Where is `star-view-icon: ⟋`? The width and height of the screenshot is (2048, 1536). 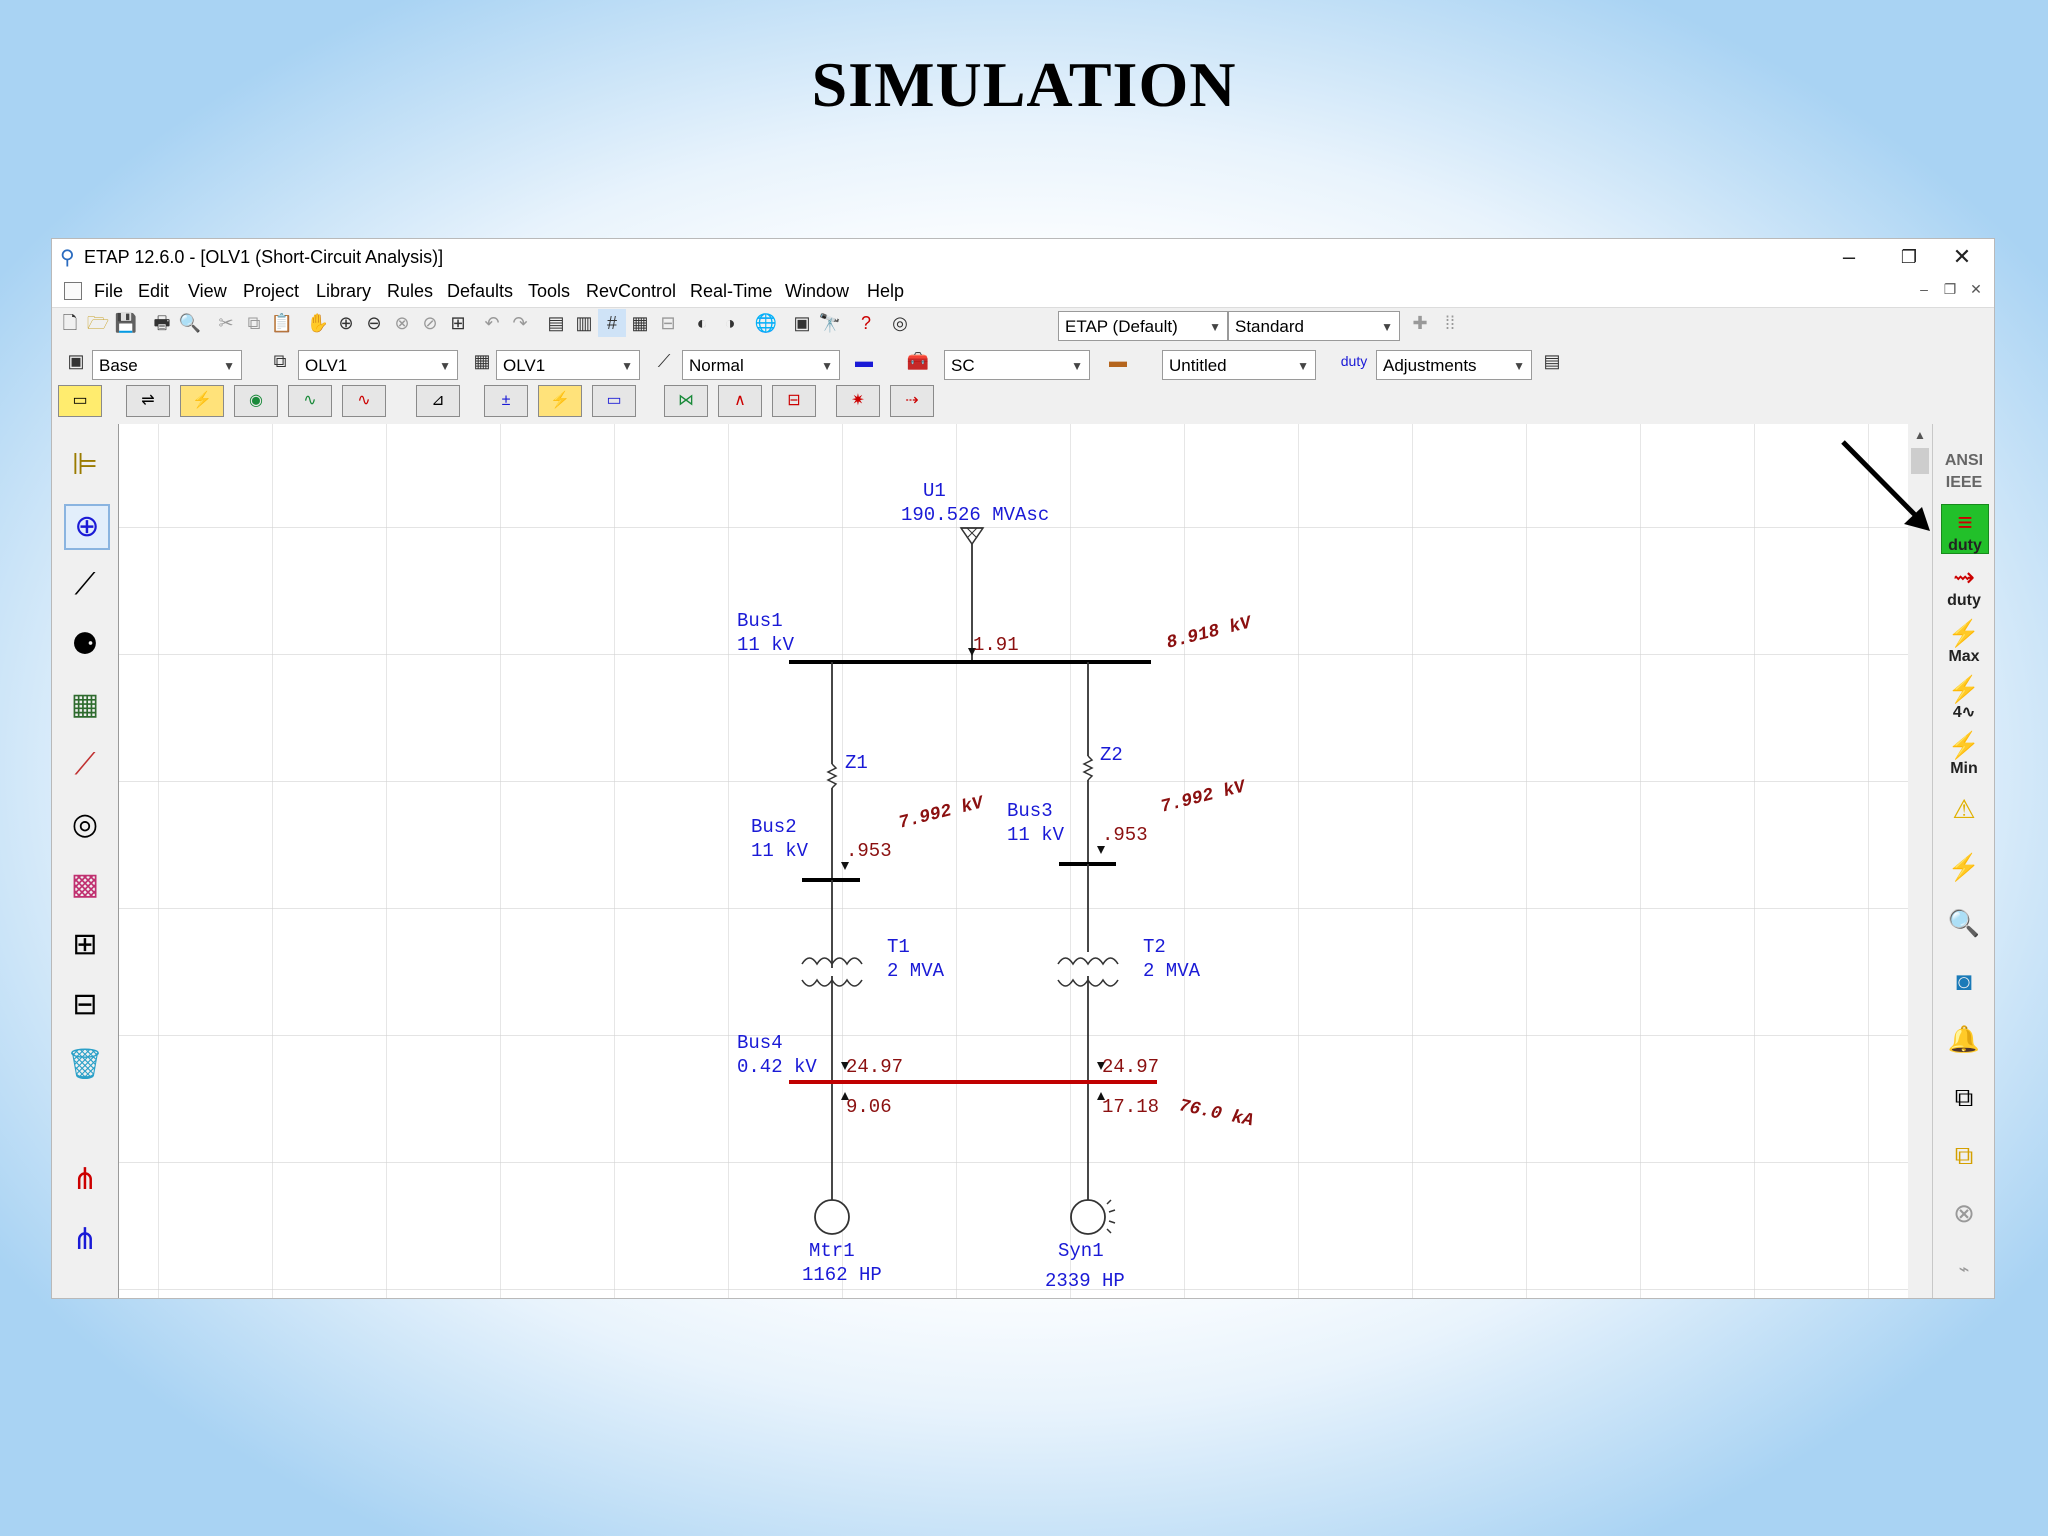
star-view-icon: ⟋ is located at coordinates (85, 585).